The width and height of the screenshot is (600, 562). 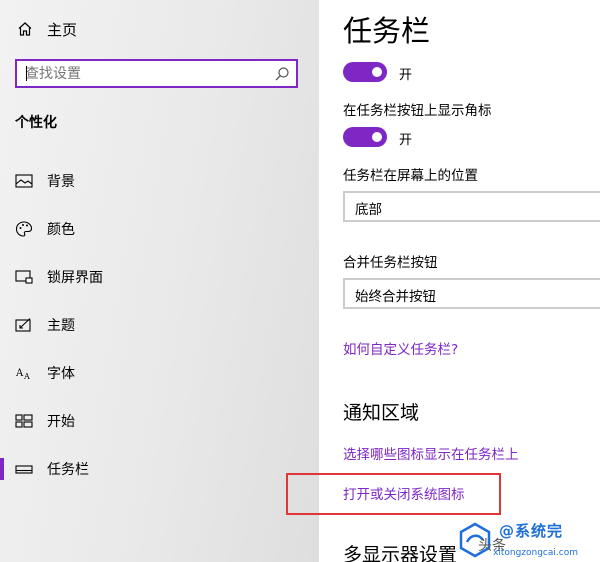 What do you see at coordinates (390, 263) in the screenshot?
I see `combine-setting-label: 合并任务栏按钮` at bounding box center [390, 263].